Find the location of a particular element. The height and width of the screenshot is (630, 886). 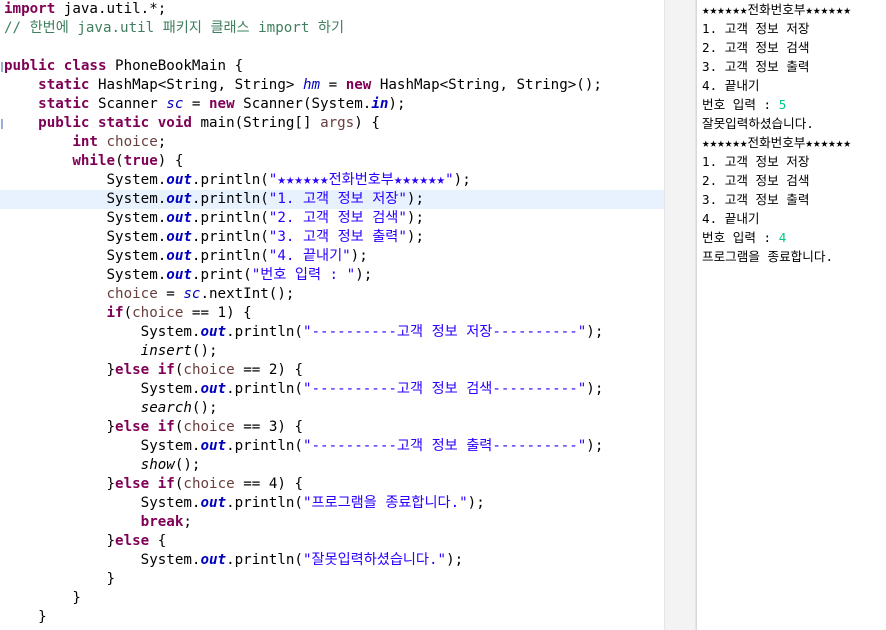

code-line: System.out.println("4. 끝내기"); is located at coordinates (332, 256).